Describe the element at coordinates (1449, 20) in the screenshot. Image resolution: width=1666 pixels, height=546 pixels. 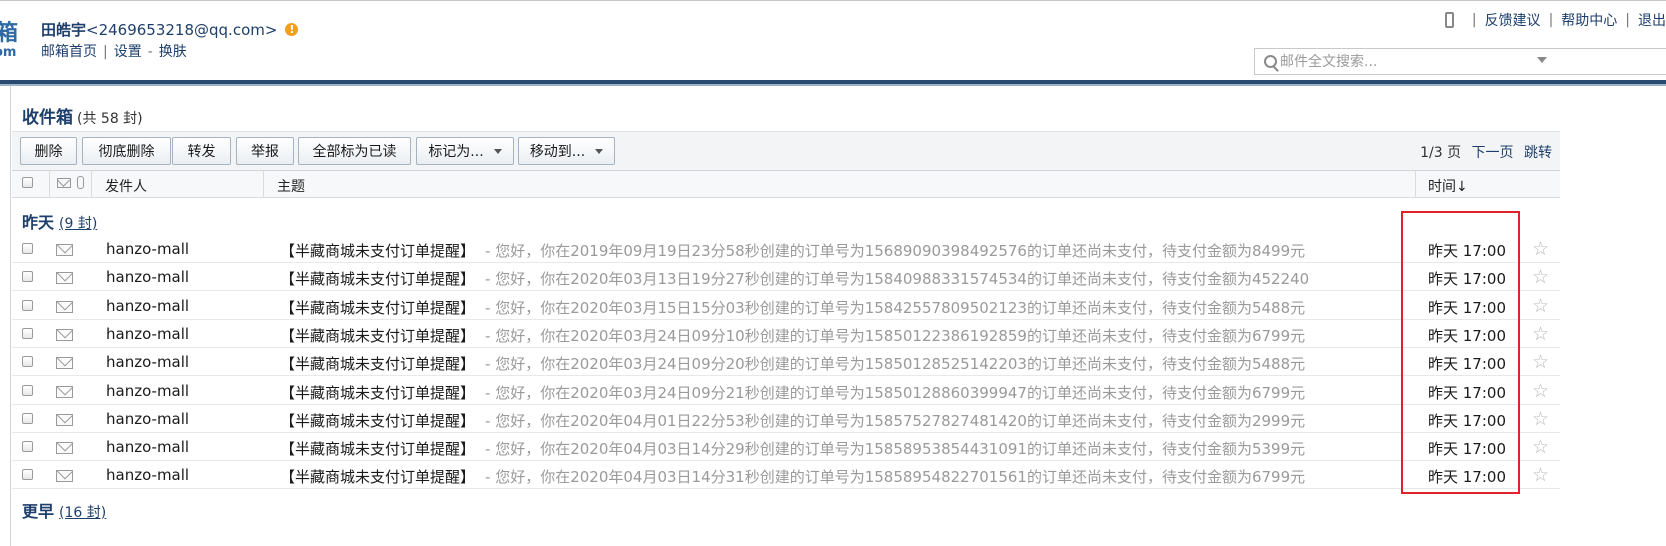
I see `mobile-phone-icon` at that location.